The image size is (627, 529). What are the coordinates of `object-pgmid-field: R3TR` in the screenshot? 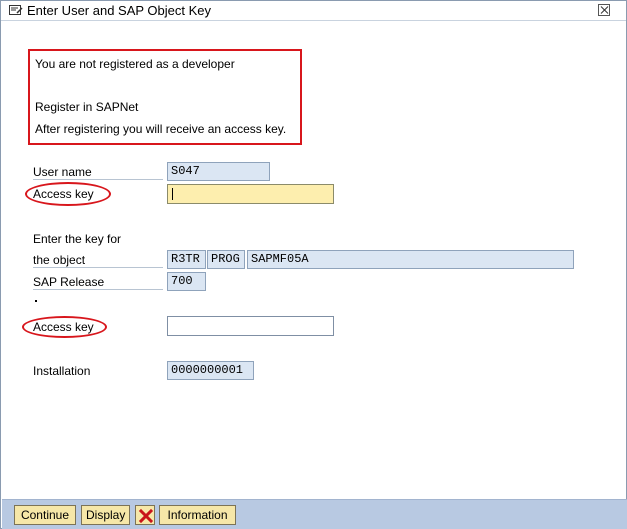 It's located at (186, 259).